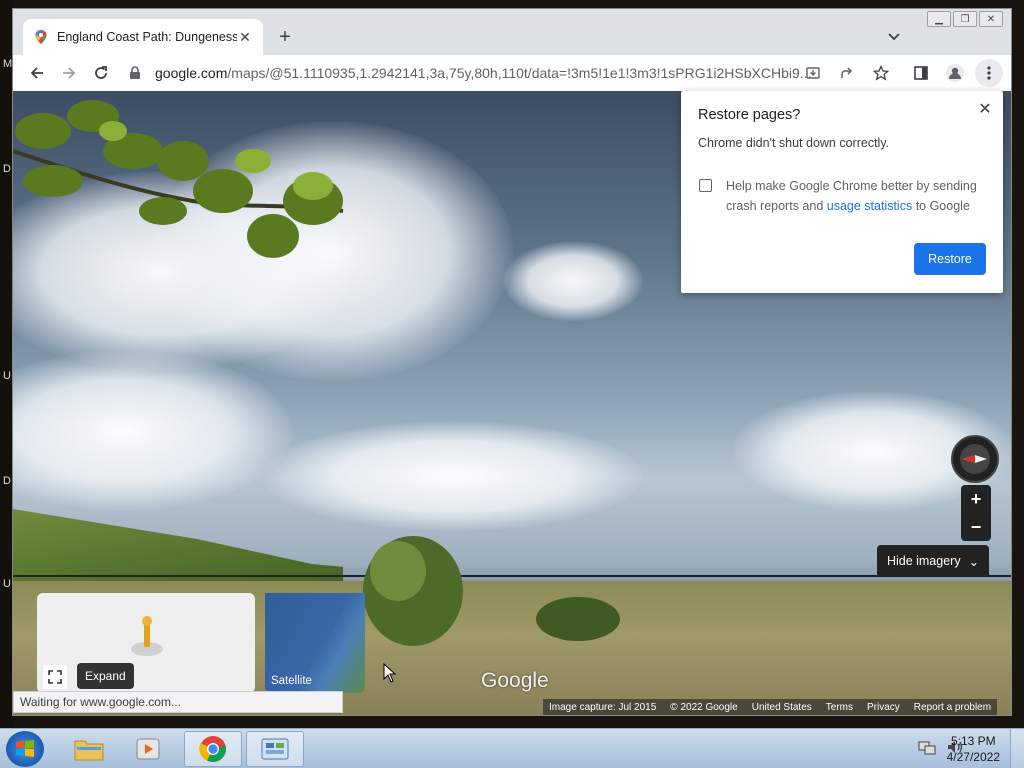 This screenshot has height=768, width=1024. Describe the element at coordinates (839, 707) in the screenshot. I see `terms-link: Terms` at that location.